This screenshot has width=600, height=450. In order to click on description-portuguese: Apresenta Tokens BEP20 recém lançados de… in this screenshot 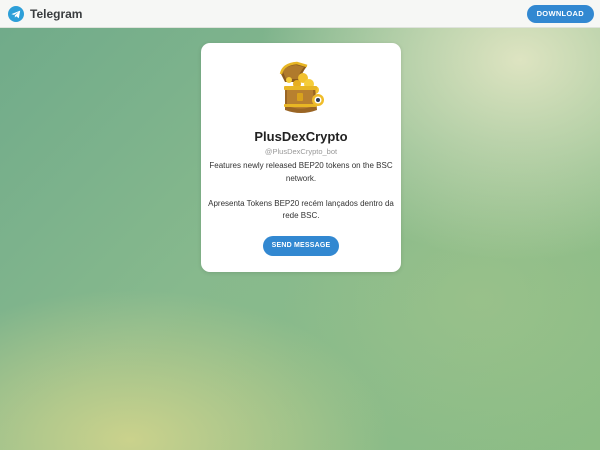, I will do `click(301, 209)`.